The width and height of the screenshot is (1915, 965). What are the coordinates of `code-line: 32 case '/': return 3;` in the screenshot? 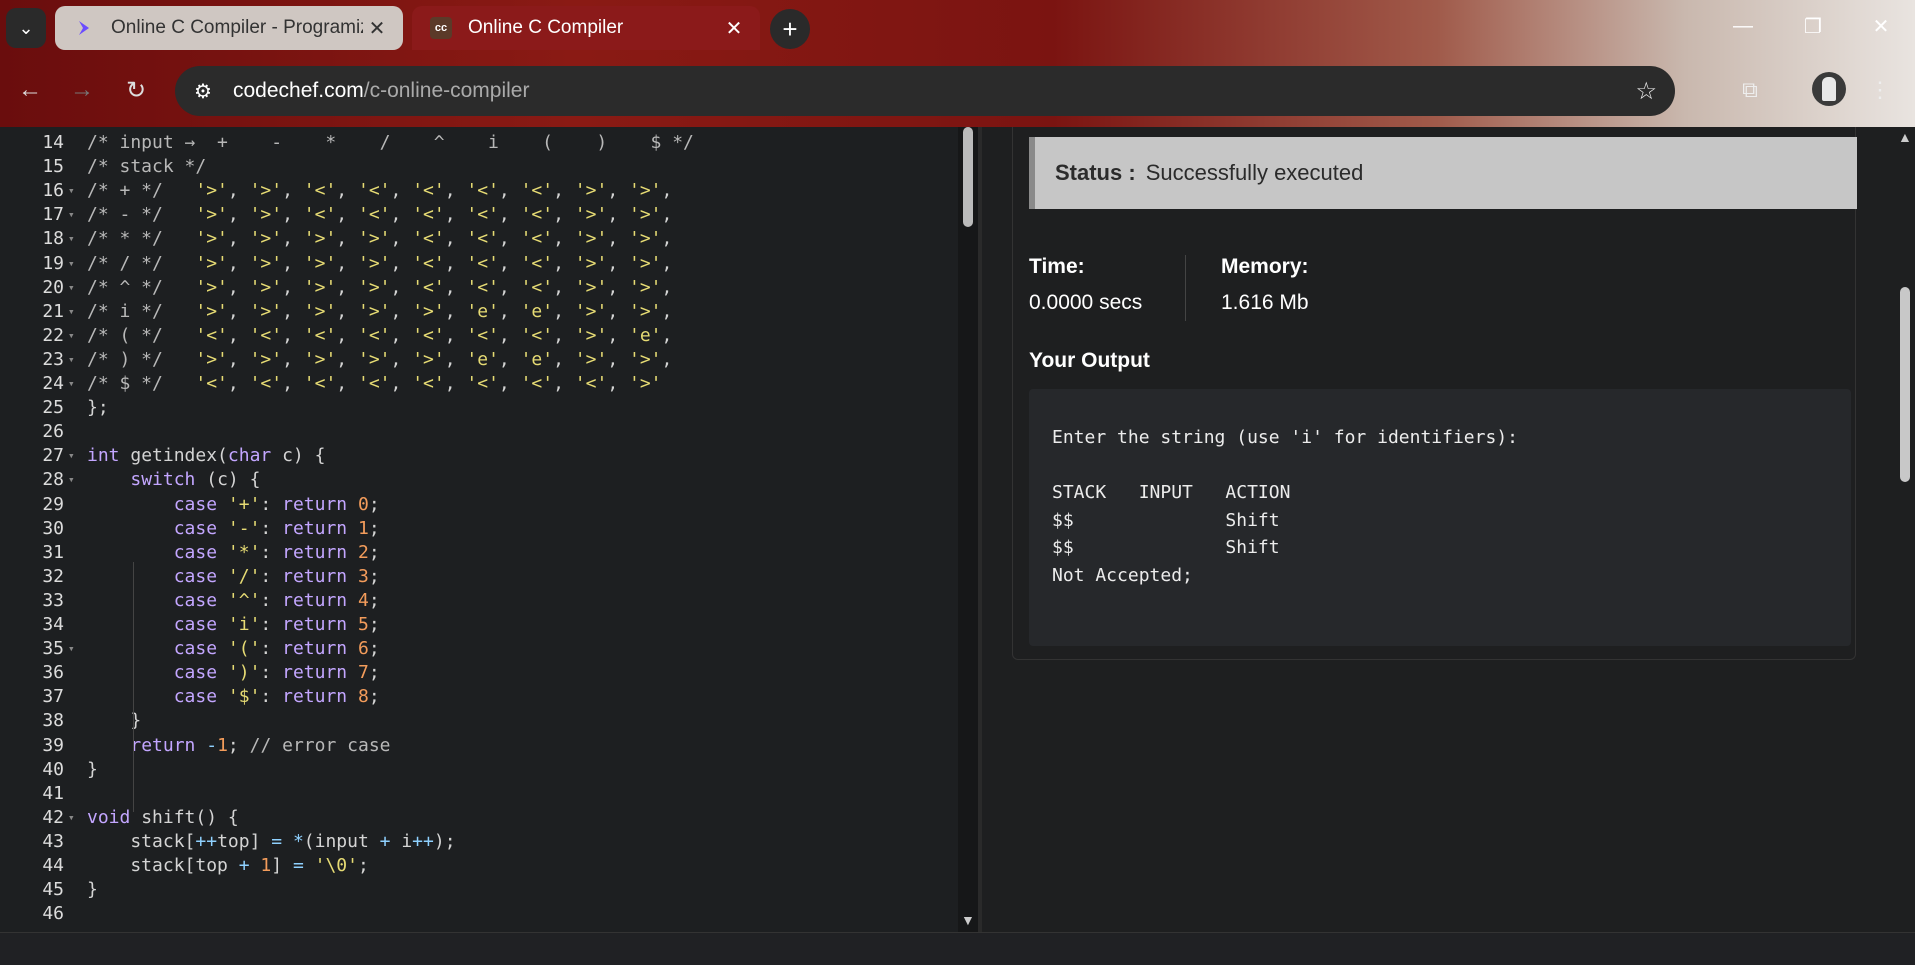 It's located at (477, 577).